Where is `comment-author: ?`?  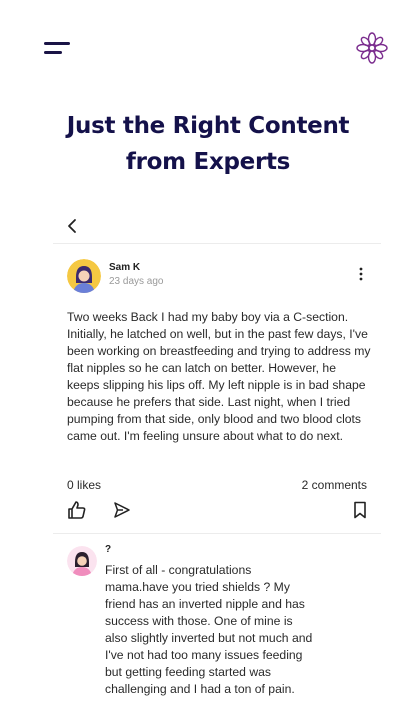
comment-author: ? is located at coordinates (108, 549).